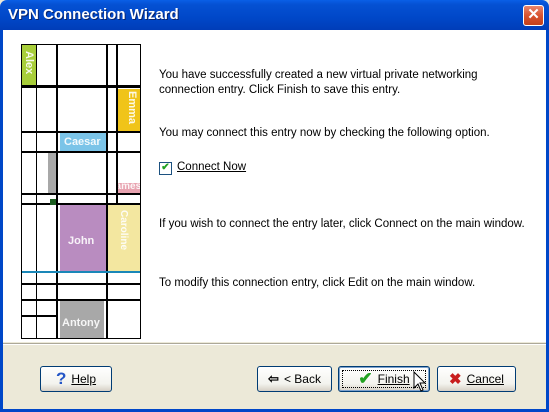 The height and width of the screenshot is (412, 549). Describe the element at coordinates (93, 14) in the screenshot. I see `window-title: VPN Connection Wizard` at that location.